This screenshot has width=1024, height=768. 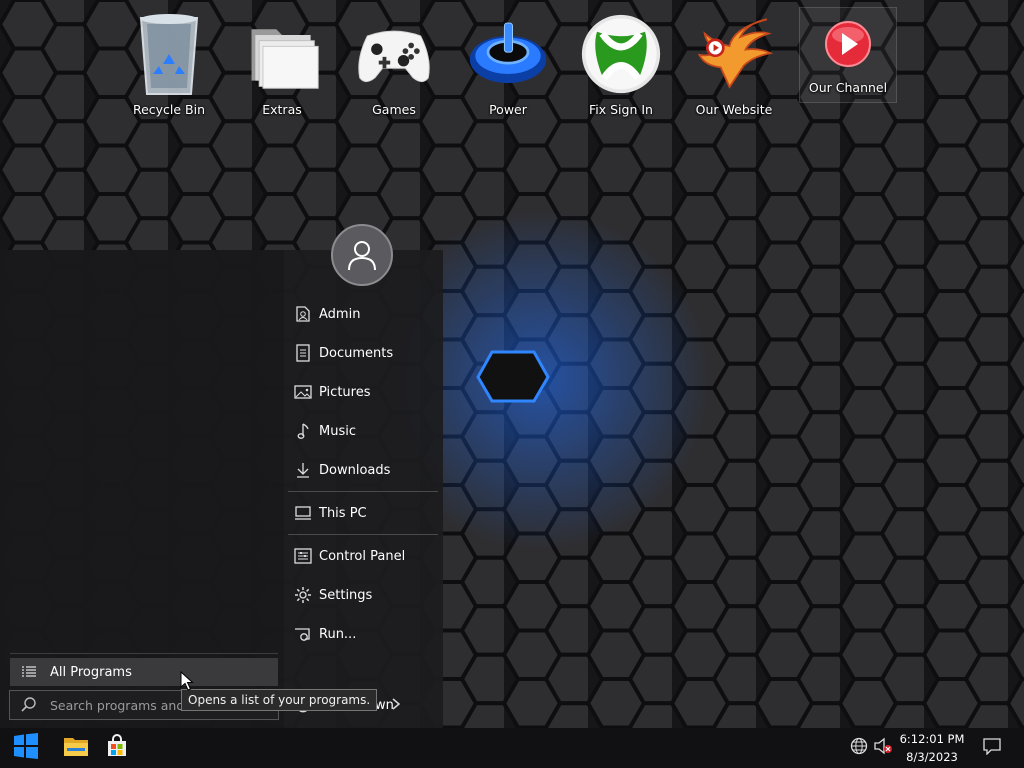 I want to click on start-place-this-pc: This PC, so click(x=363, y=513).